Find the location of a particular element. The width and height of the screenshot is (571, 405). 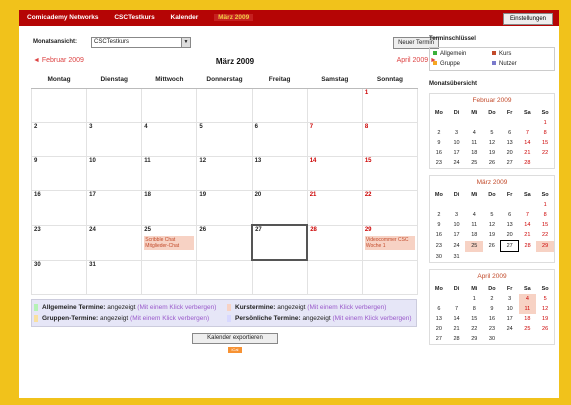

day-number: 6 is located at coordinates (280, 127).